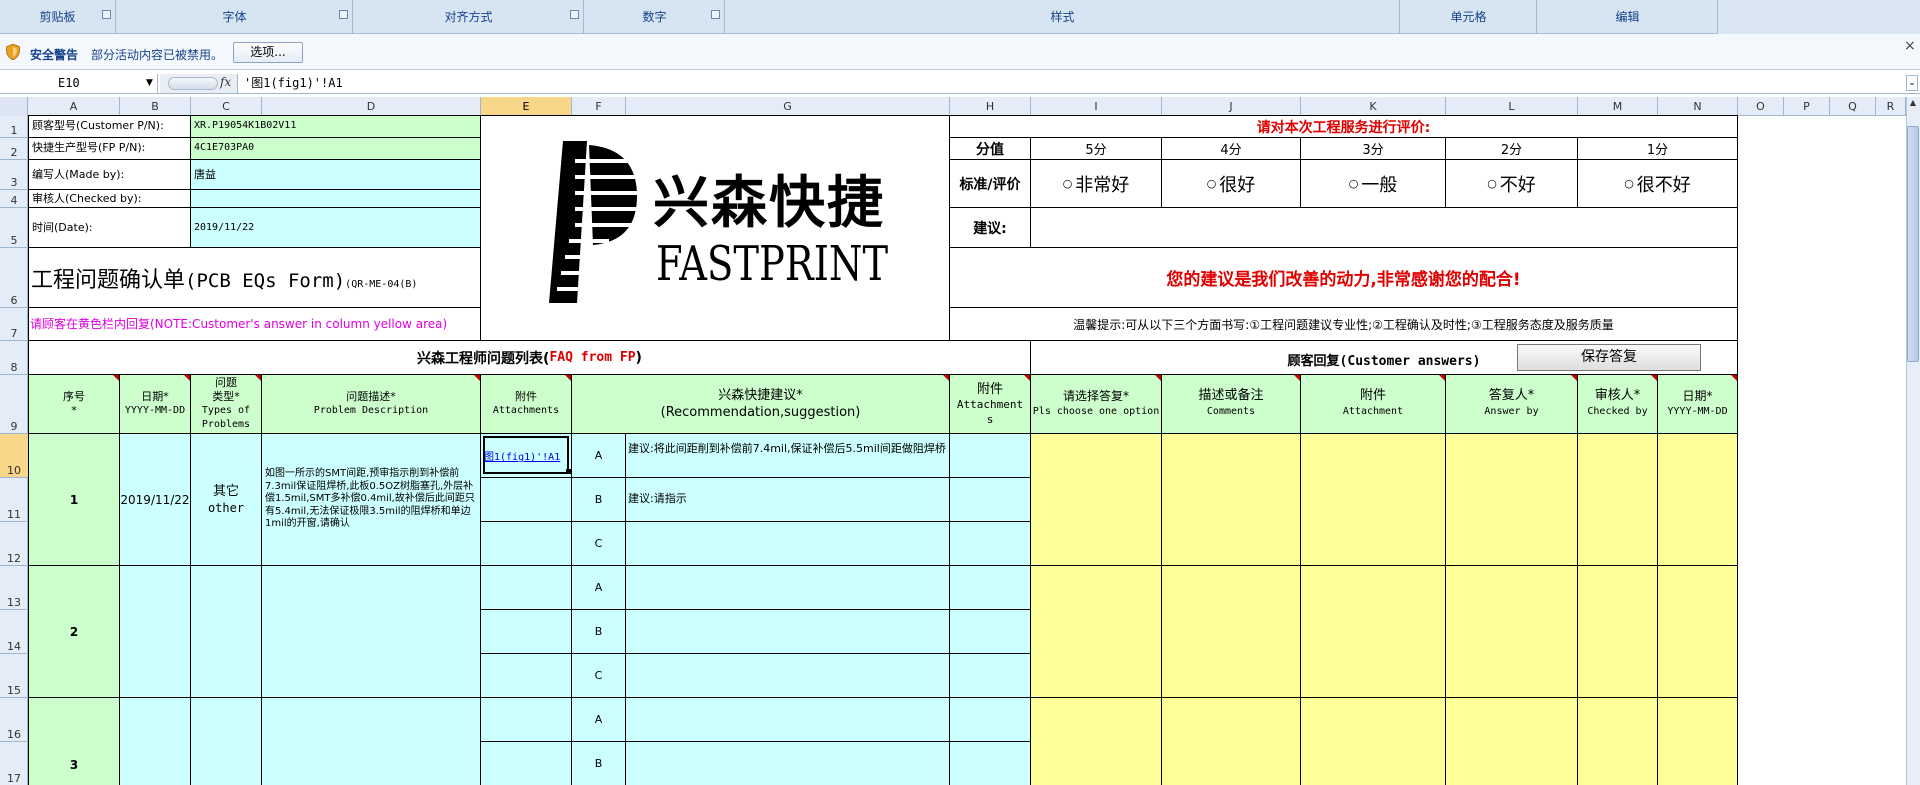 Image resolution: width=1920 pixels, height=785 pixels. What do you see at coordinates (14, 228) in the screenshot?
I see `row-header: 5` at bounding box center [14, 228].